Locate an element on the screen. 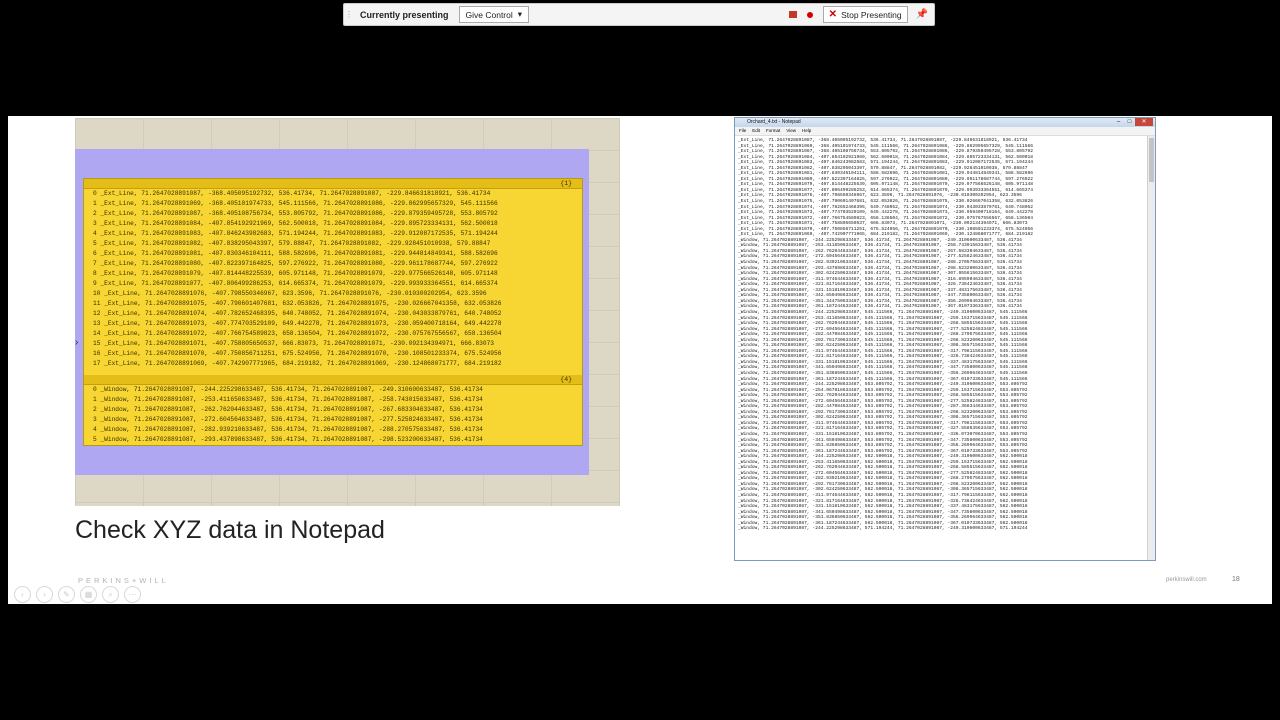  company-logo: PERKINS+WILL is located at coordinates (123, 580).